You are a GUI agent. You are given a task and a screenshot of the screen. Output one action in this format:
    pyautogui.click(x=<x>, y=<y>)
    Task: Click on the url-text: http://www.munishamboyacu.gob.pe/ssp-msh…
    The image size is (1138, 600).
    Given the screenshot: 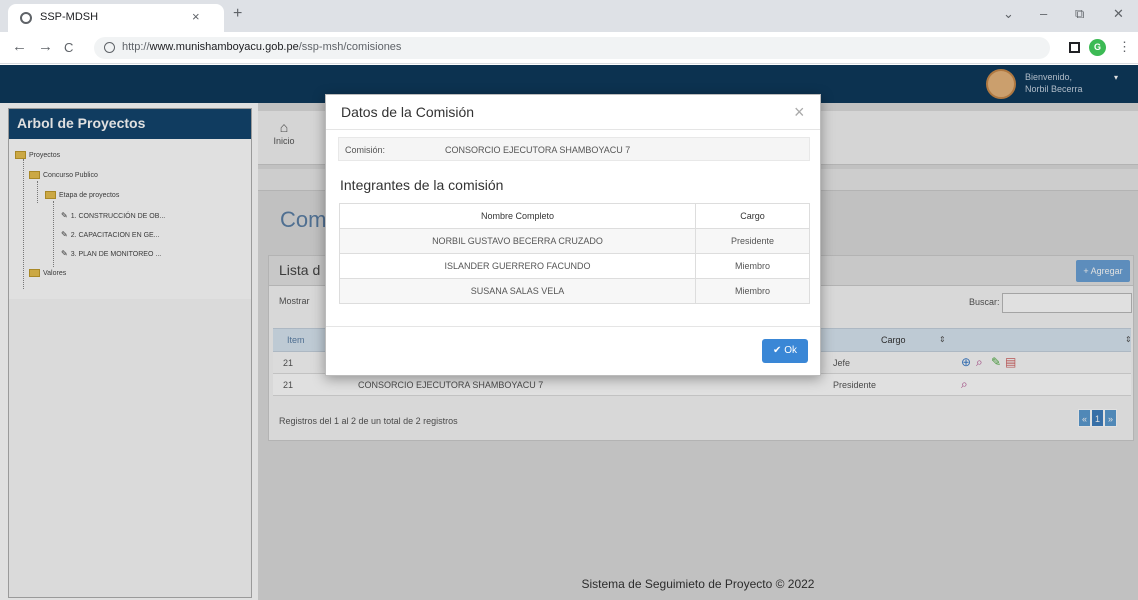 What is the action you would take?
    pyautogui.click(x=262, y=47)
    